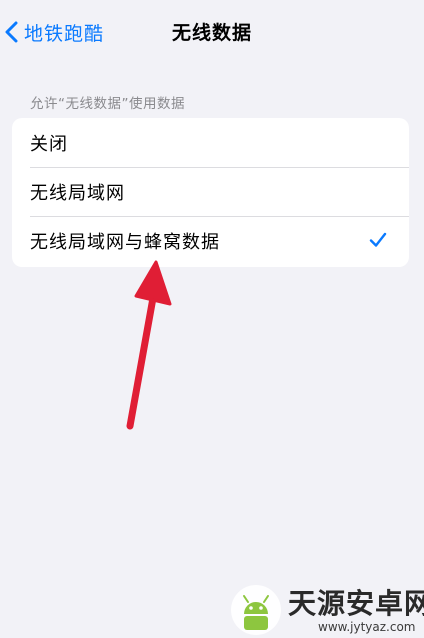  Describe the element at coordinates (149, 345) in the screenshot. I see `red-arrow-annotation` at that location.